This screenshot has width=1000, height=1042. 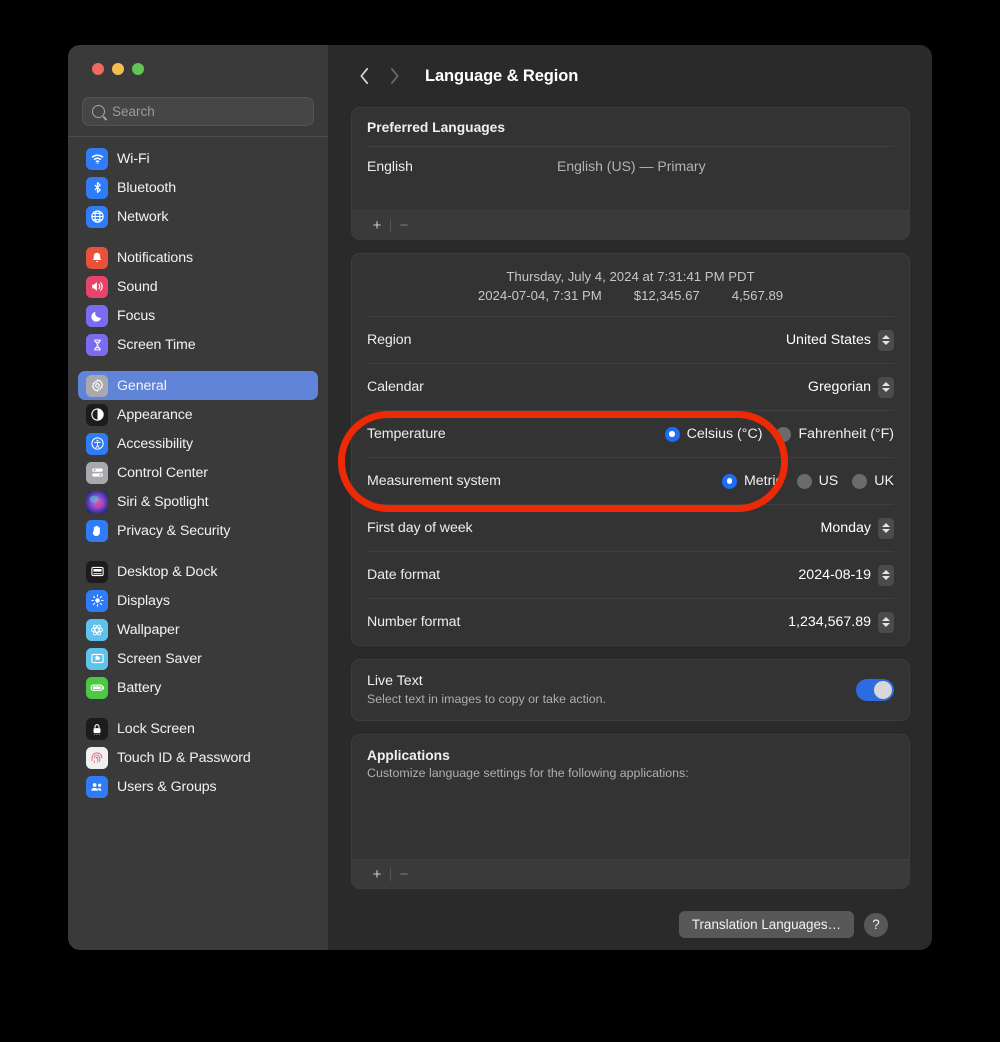 I want to click on sidebar-item-battery: Battery, so click(x=198, y=687).